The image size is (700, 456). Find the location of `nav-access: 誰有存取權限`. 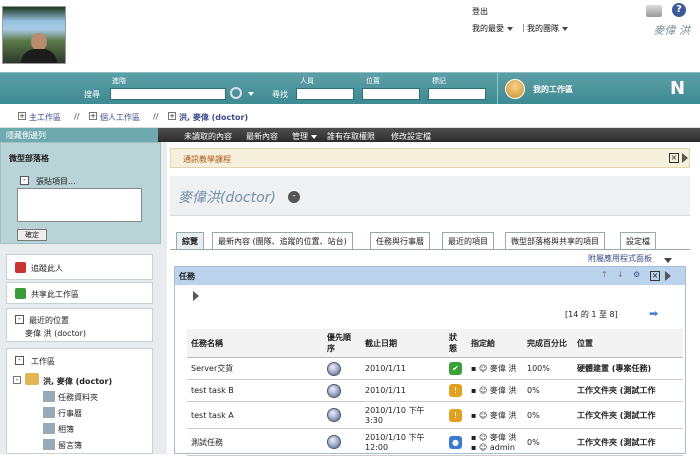

nav-access: 誰有存取權限 is located at coordinates (351, 136).